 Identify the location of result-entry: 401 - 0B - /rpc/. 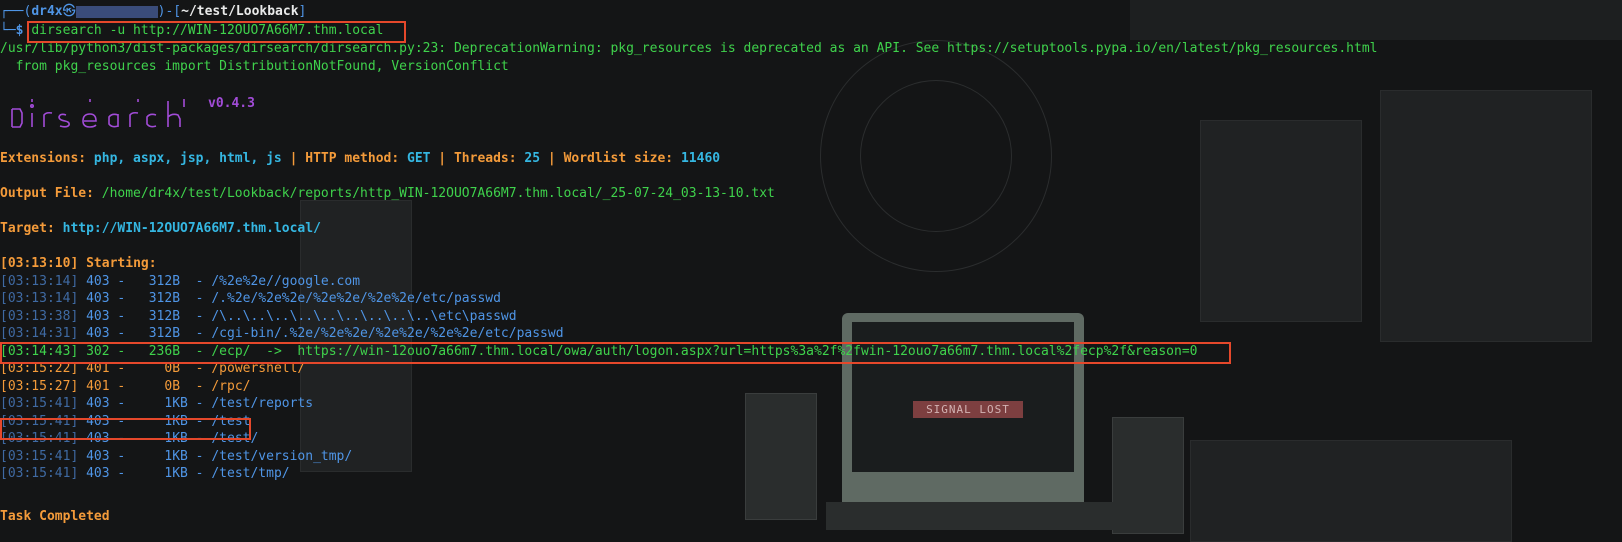
(164, 386).